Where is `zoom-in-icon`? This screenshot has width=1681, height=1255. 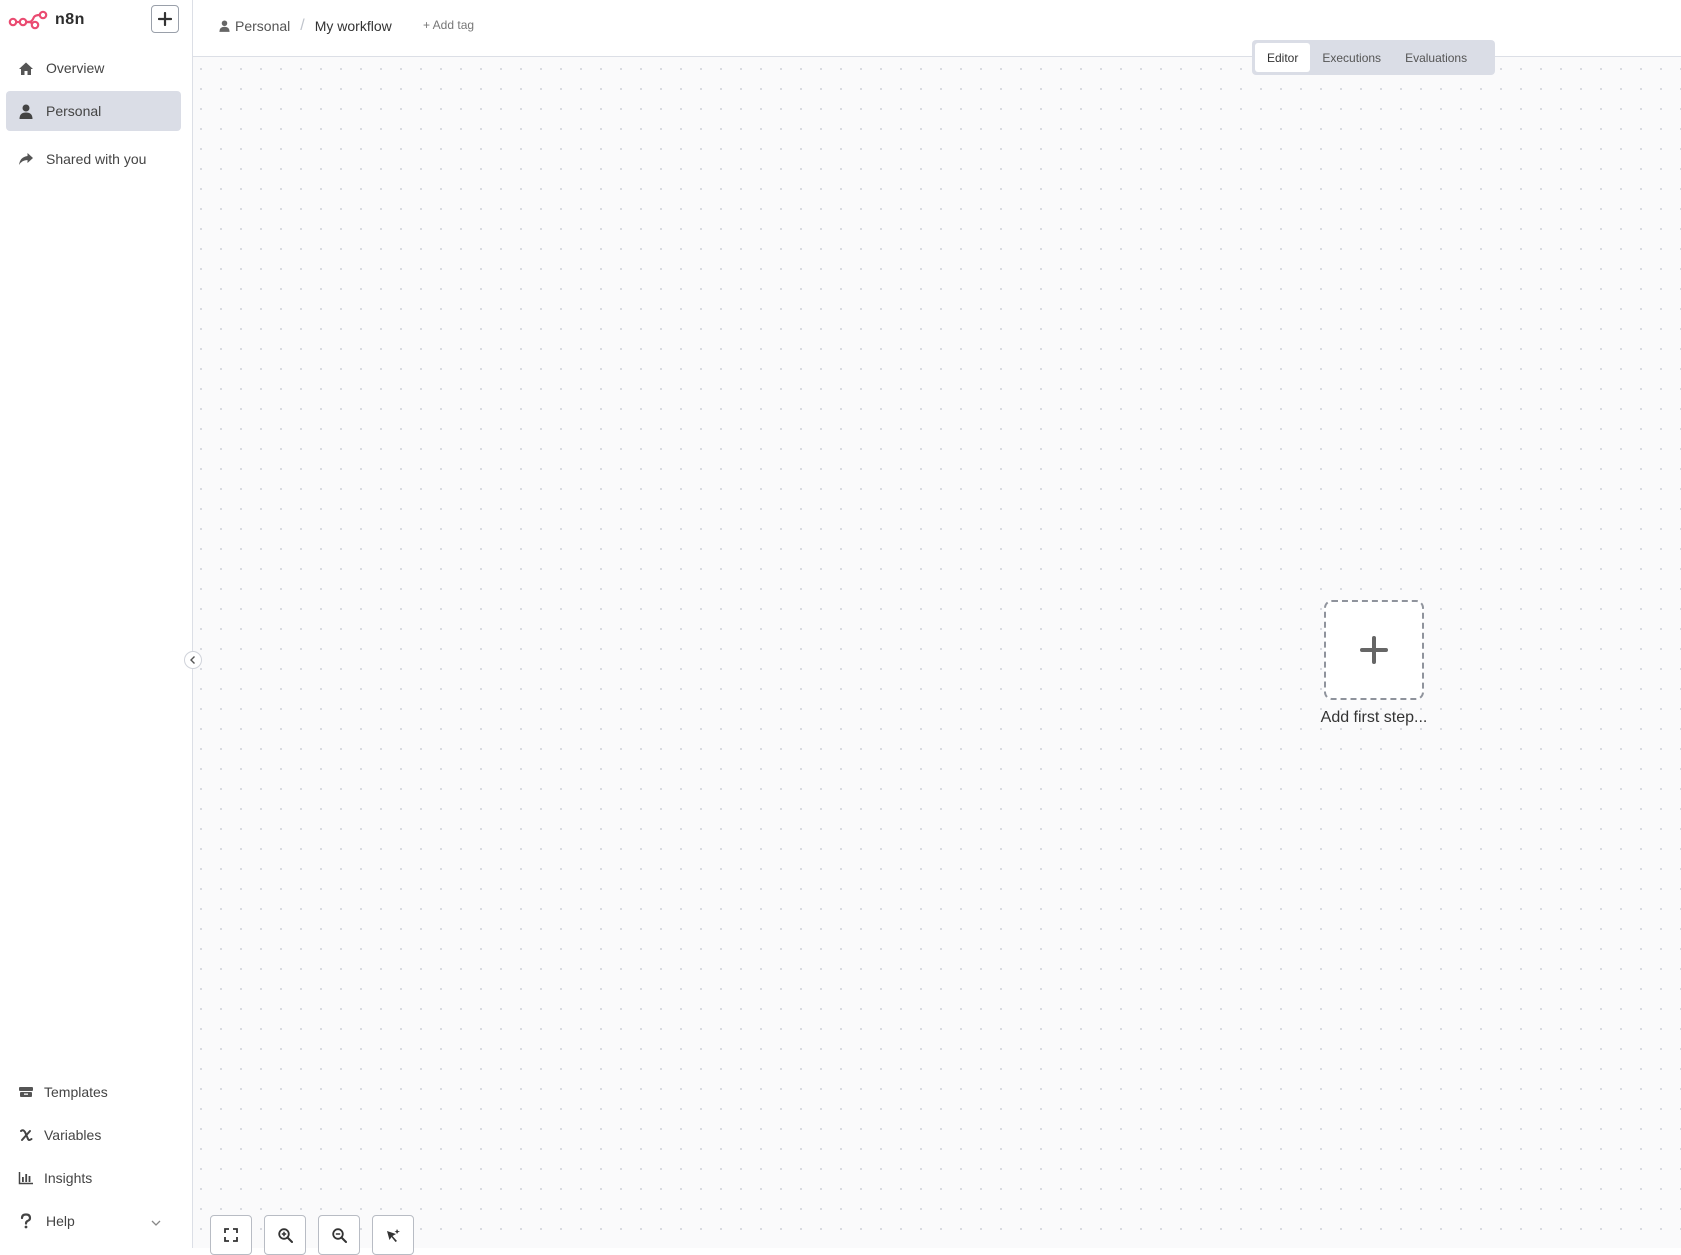
zoom-in-icon is located at coordinates (285, 1235).